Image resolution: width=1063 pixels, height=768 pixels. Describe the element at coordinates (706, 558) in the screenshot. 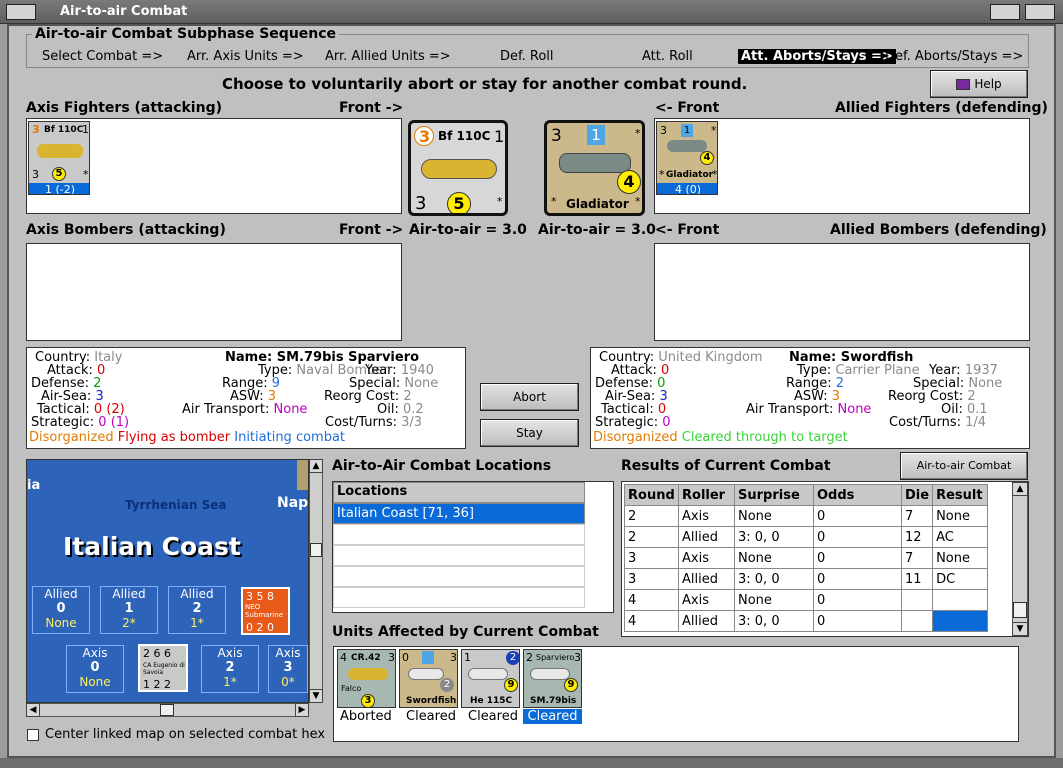

I see `cell: Axis` at that location.